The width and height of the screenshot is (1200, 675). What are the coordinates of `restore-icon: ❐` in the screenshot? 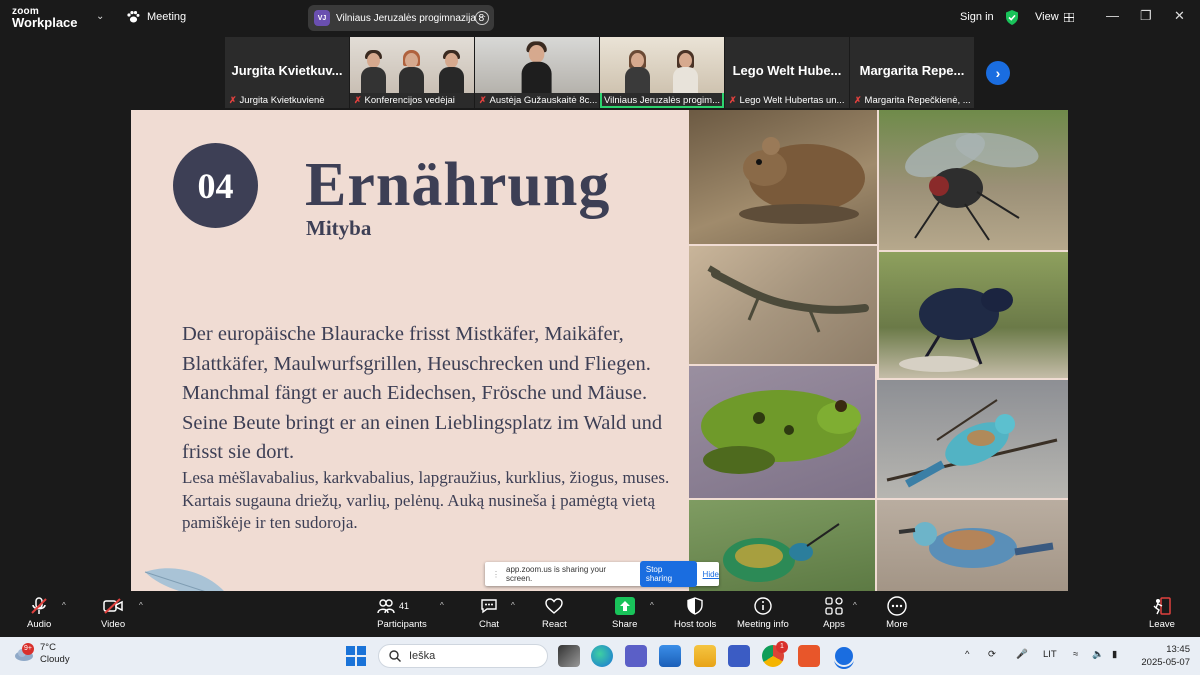 It's located at (1146, 16).